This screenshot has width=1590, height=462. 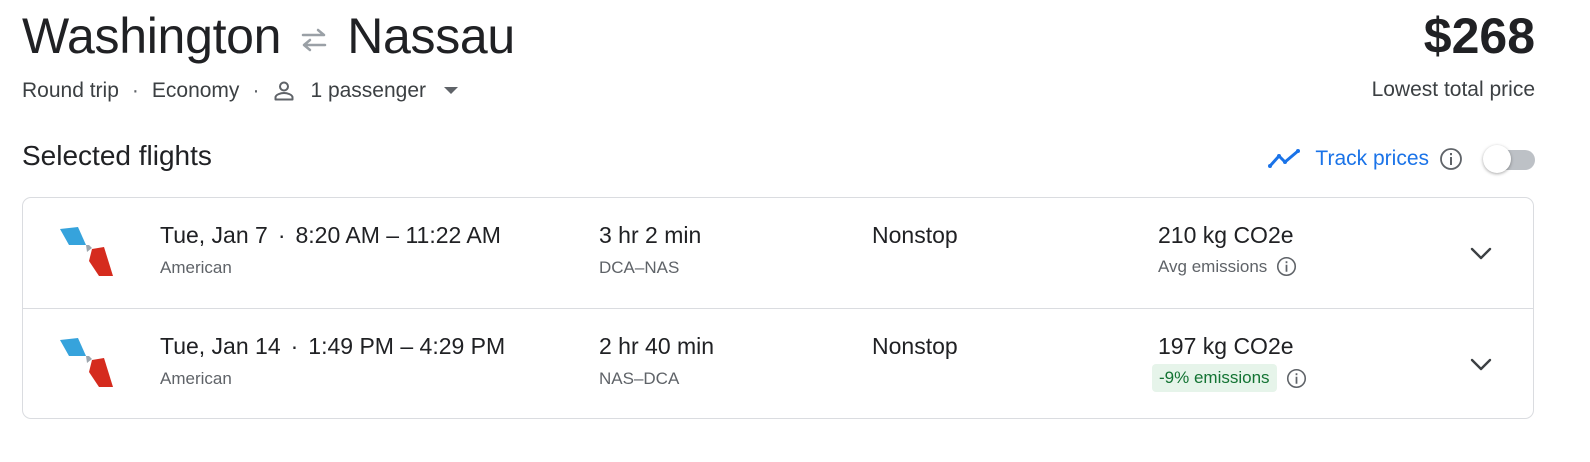 I want to click on emissions-text: Avg emissions, so click(x=1213, y=266).